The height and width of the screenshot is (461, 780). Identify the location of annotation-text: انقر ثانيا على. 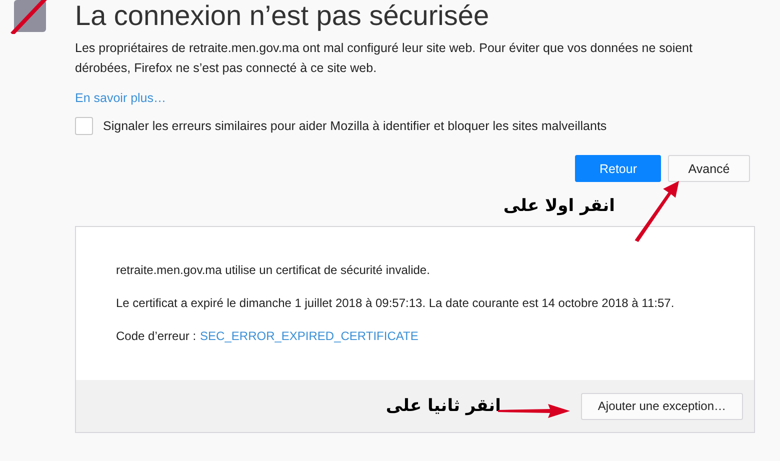
(443, 406).